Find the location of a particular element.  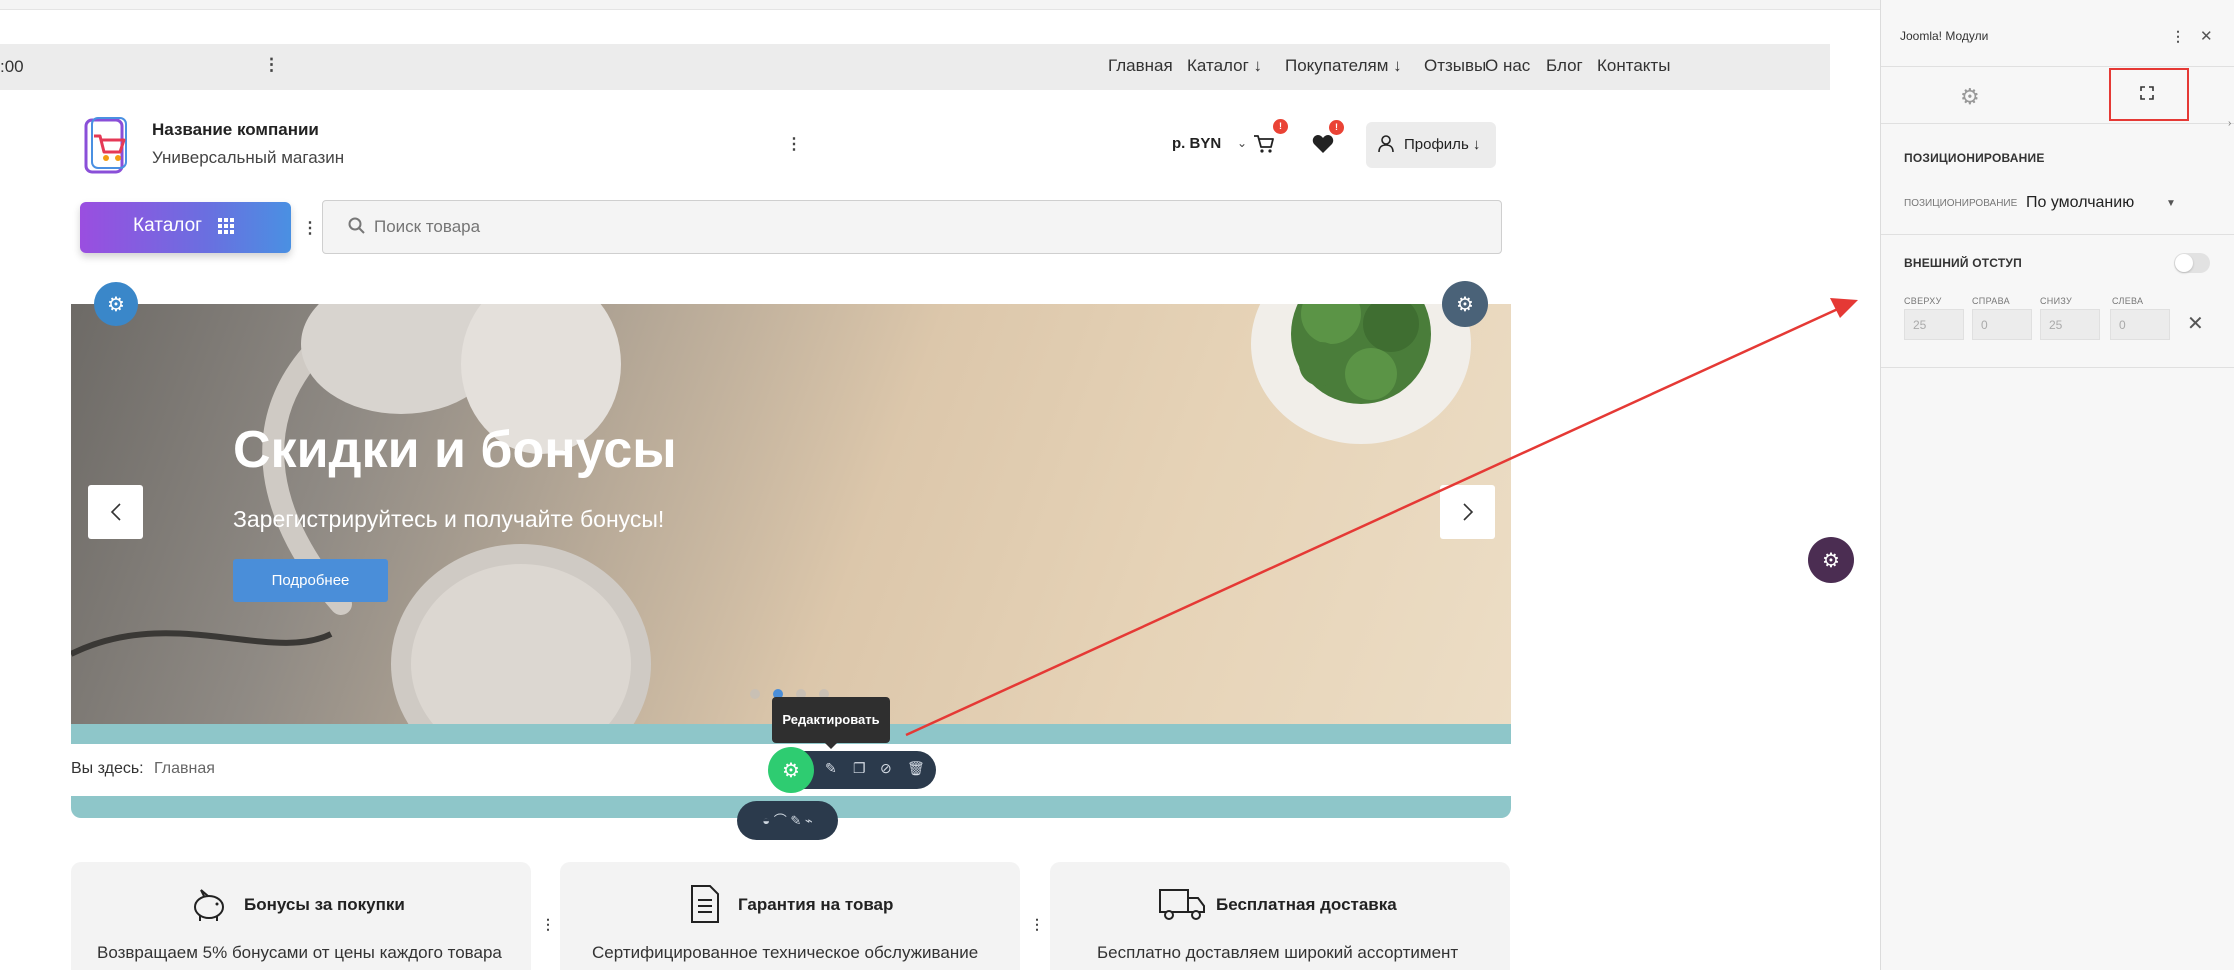

catalog-label: Каталог is located at coordinates (168, 225).